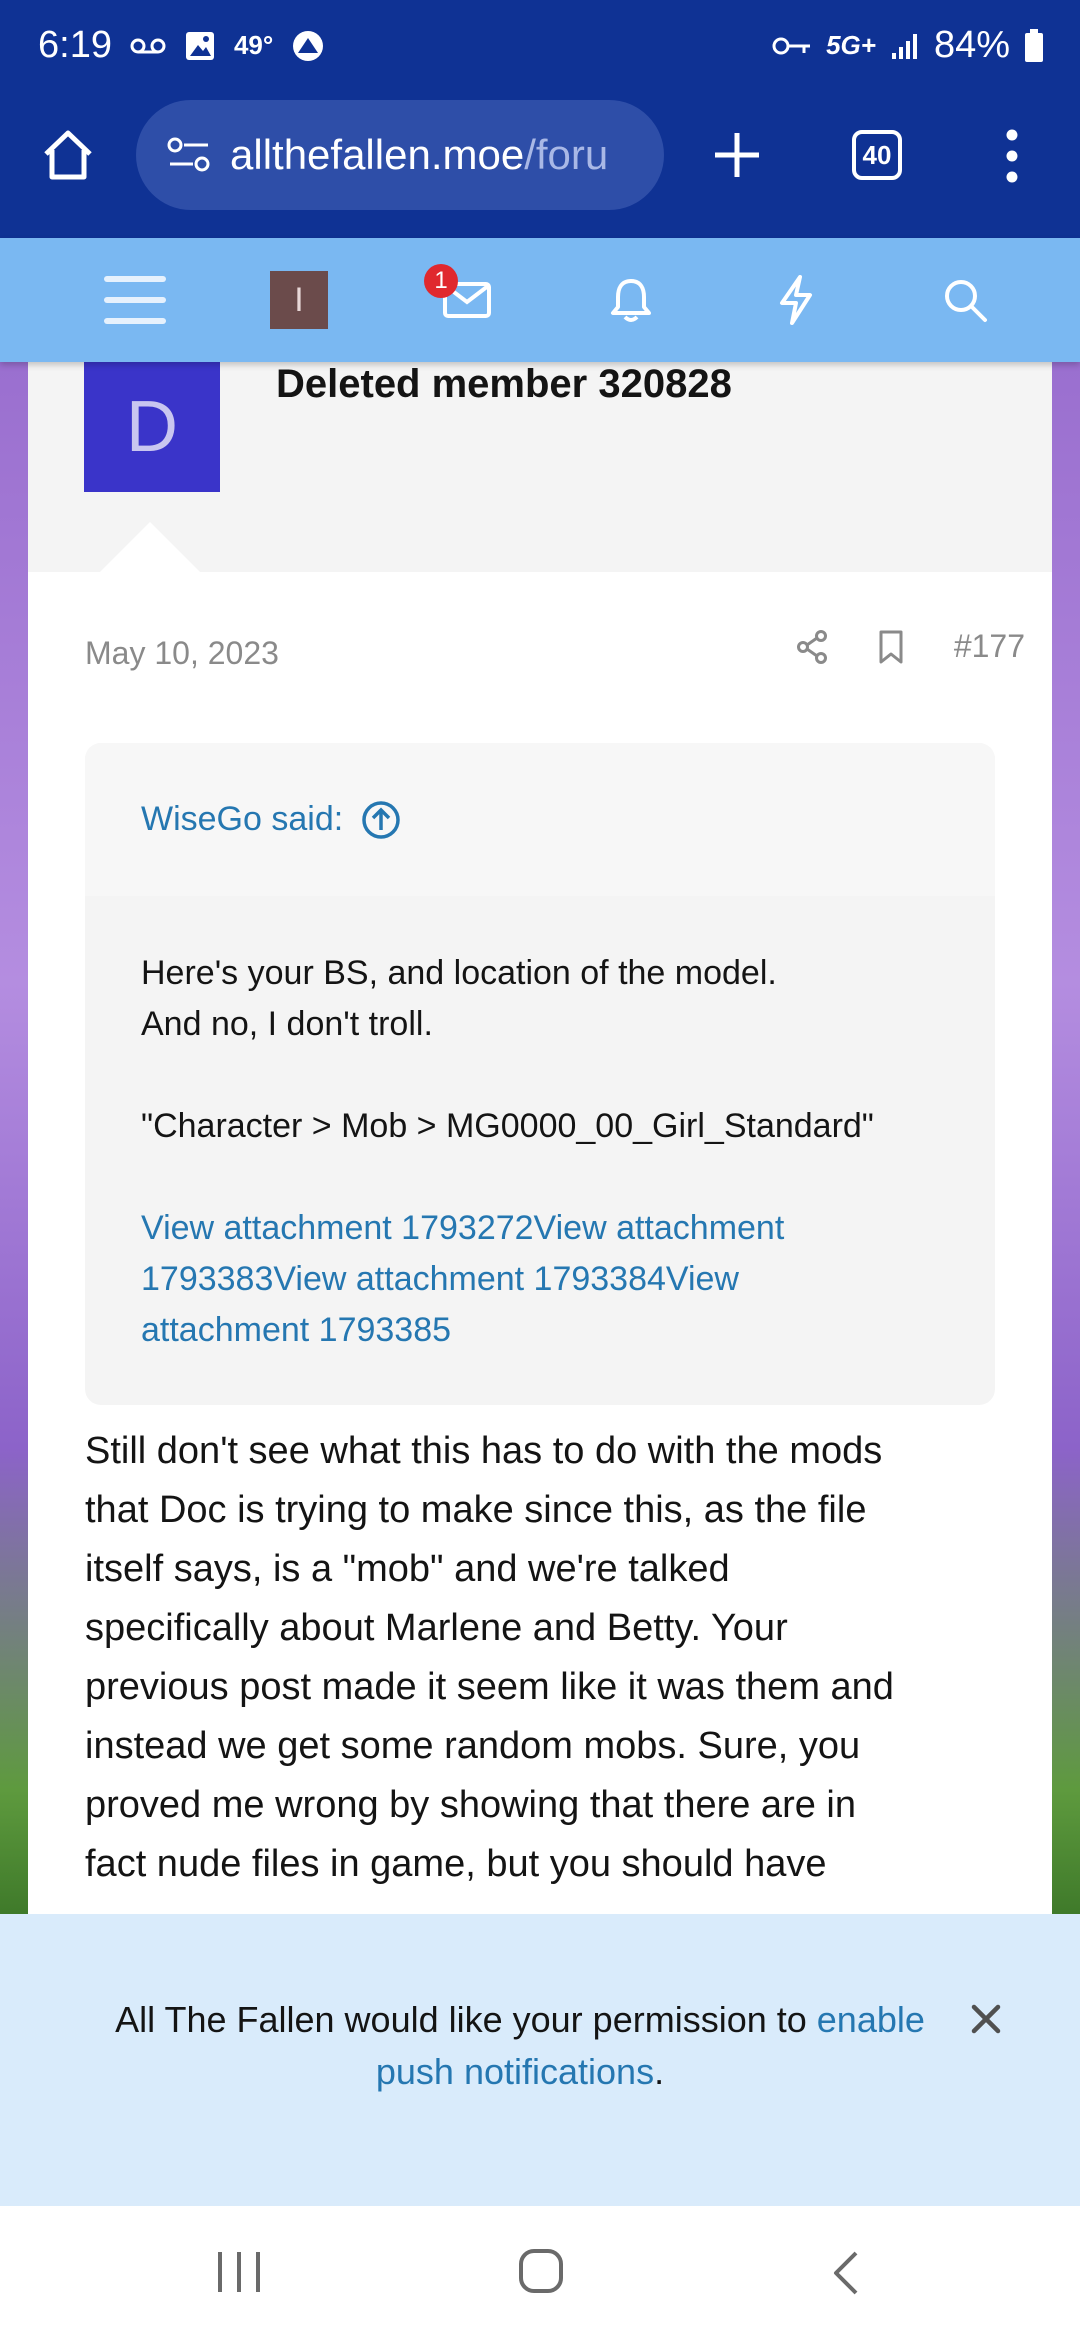 This screenshot has width=1080, height=2340. Describe the element at coordinates (540, 819) in the screenshot. I see `quote-attribution: WiseGo said:` at that location.